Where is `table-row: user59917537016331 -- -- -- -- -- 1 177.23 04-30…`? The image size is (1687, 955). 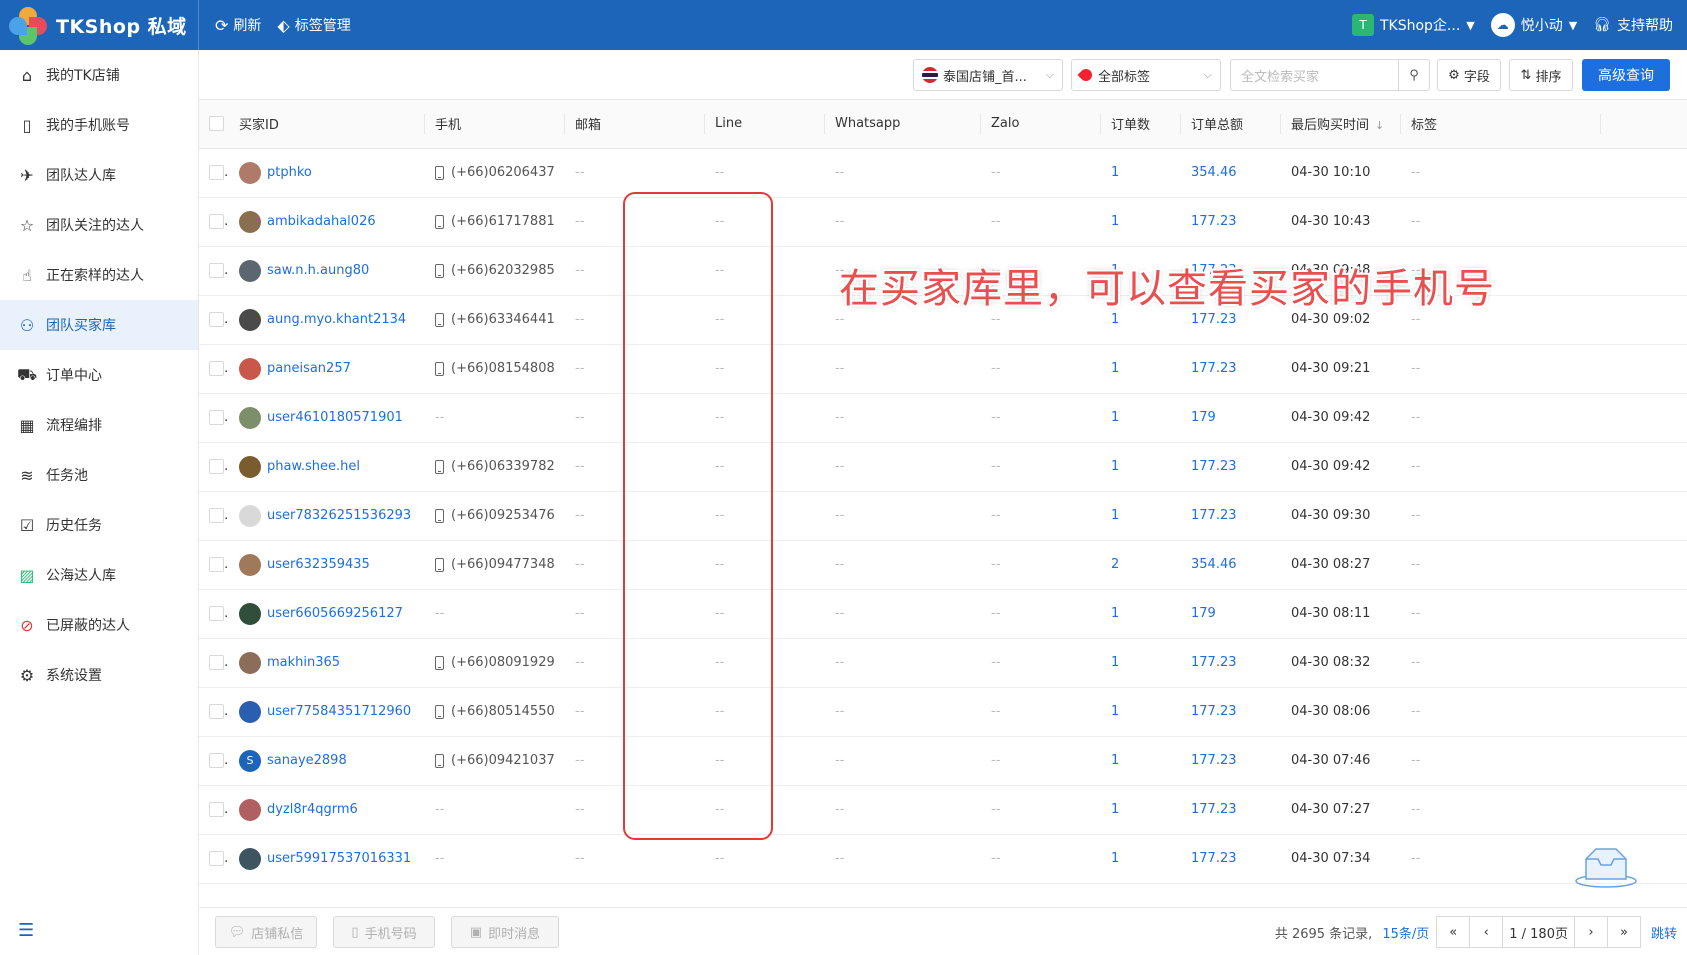
table-row: user59917537016331 -- -- -- -- -- 1 177.23 04-30… is located at coordinates (943, 859).